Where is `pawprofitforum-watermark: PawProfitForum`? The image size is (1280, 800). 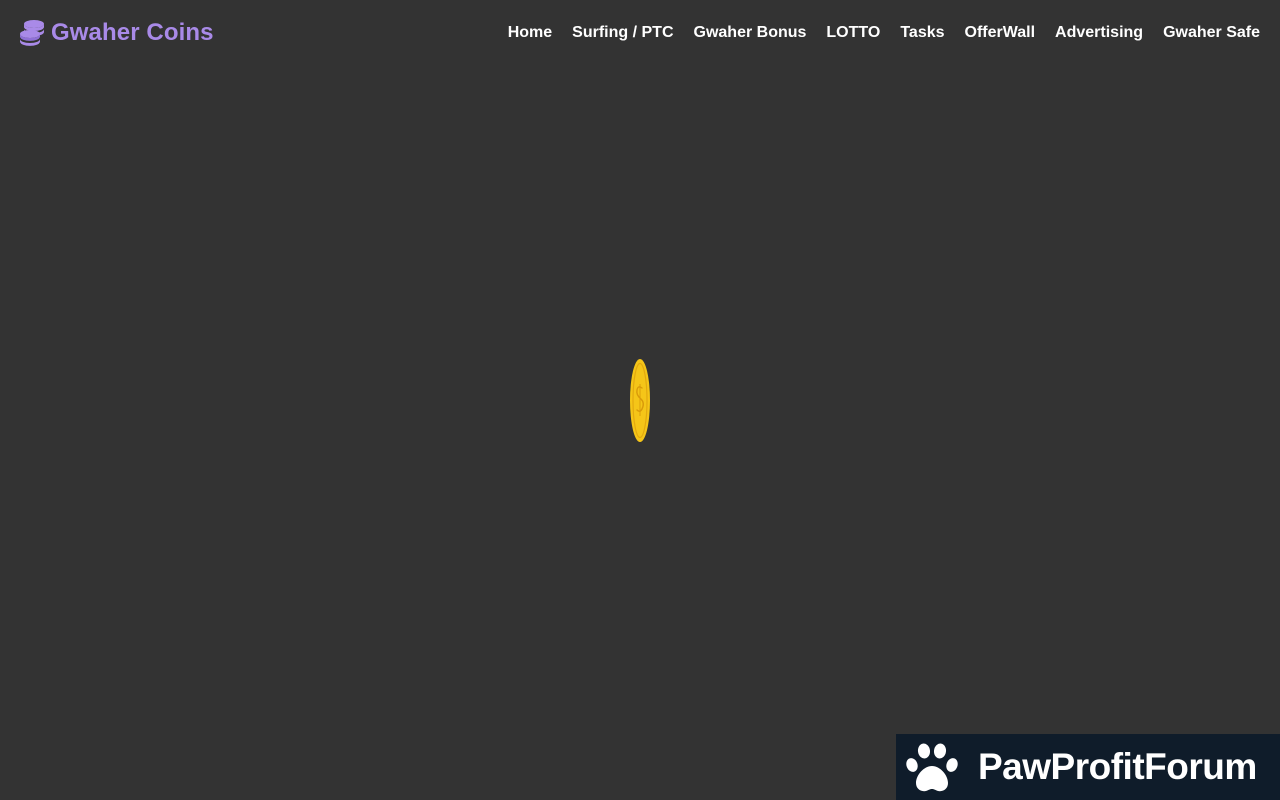
pawprofitforum-watermark: PawProfitForum is located at coordinates (1088, 767).